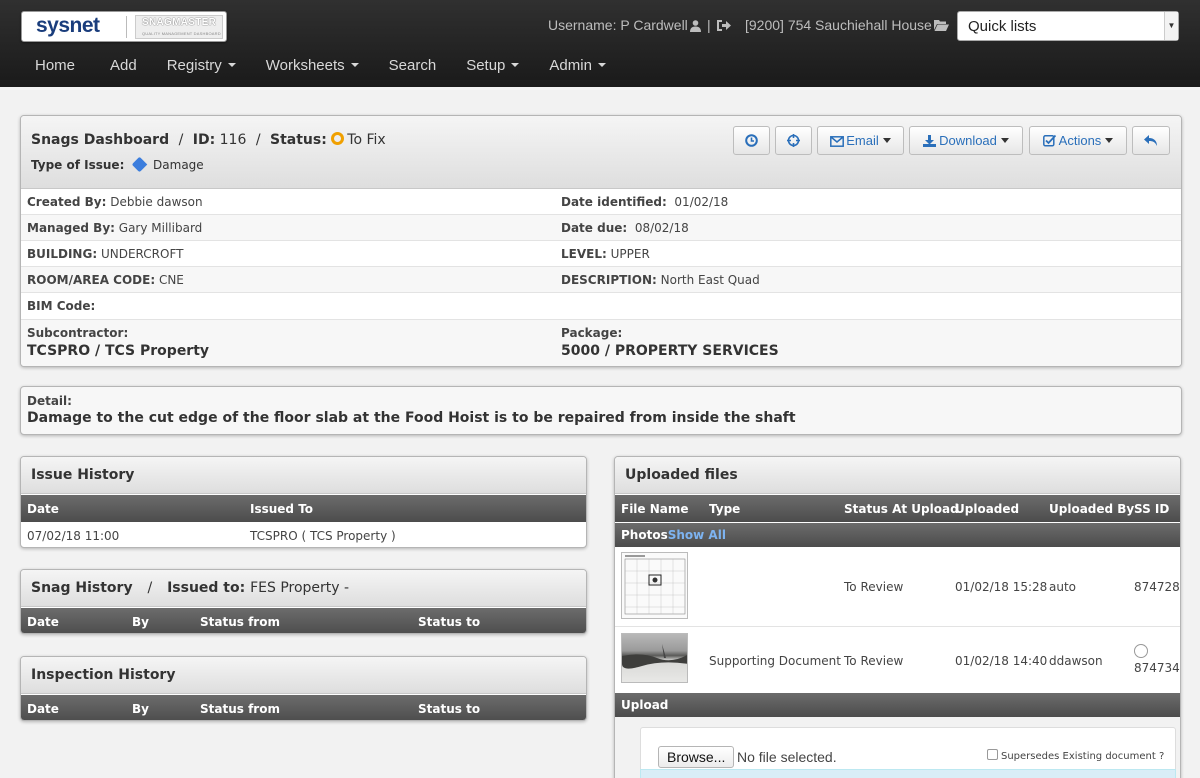 The height and width of the screenshot is (778, 1200). I want to click on column-header: File Name, so click(655, 509).